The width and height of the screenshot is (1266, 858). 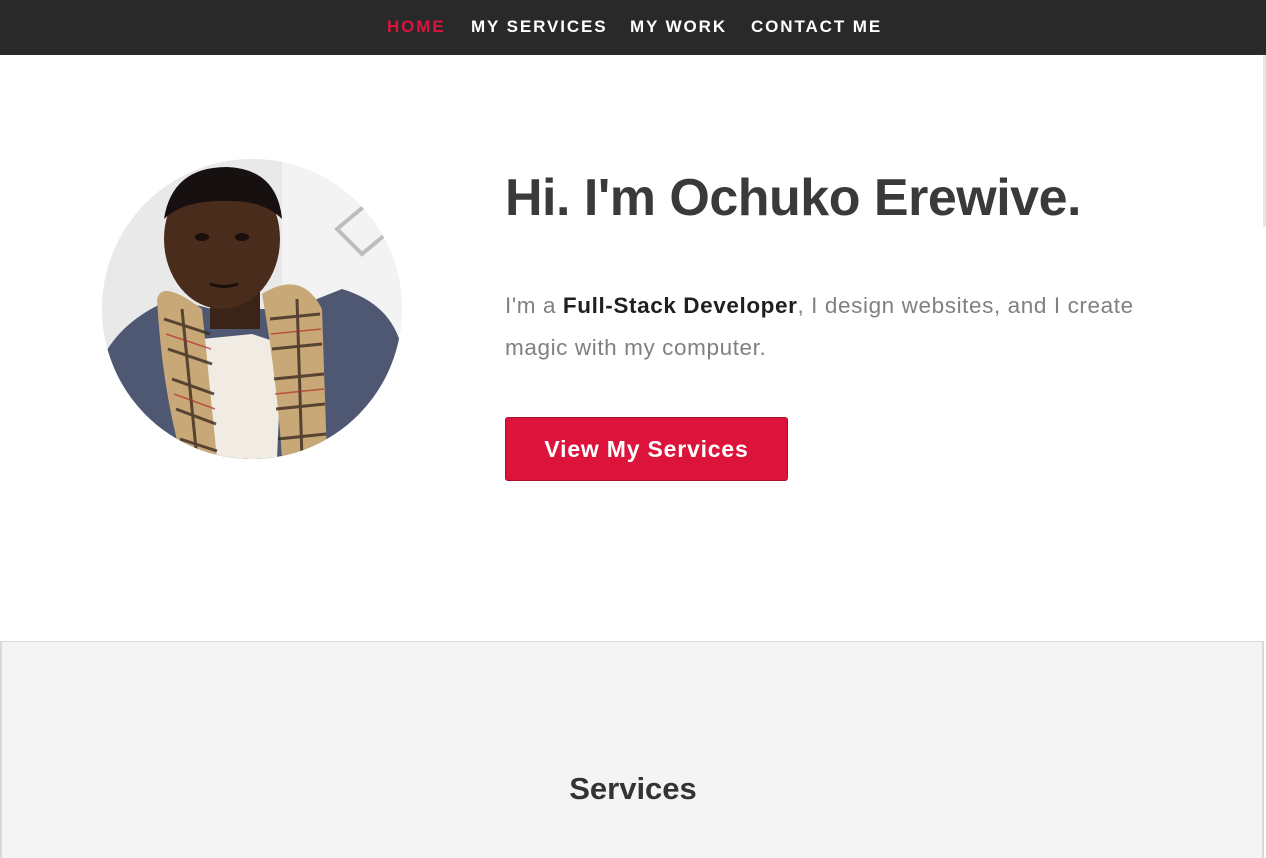 What do you see at coordinates (678, 27) in the screenshot?
I see `nav-item-my-work: MY WORK` at bounding box center [678, 27].